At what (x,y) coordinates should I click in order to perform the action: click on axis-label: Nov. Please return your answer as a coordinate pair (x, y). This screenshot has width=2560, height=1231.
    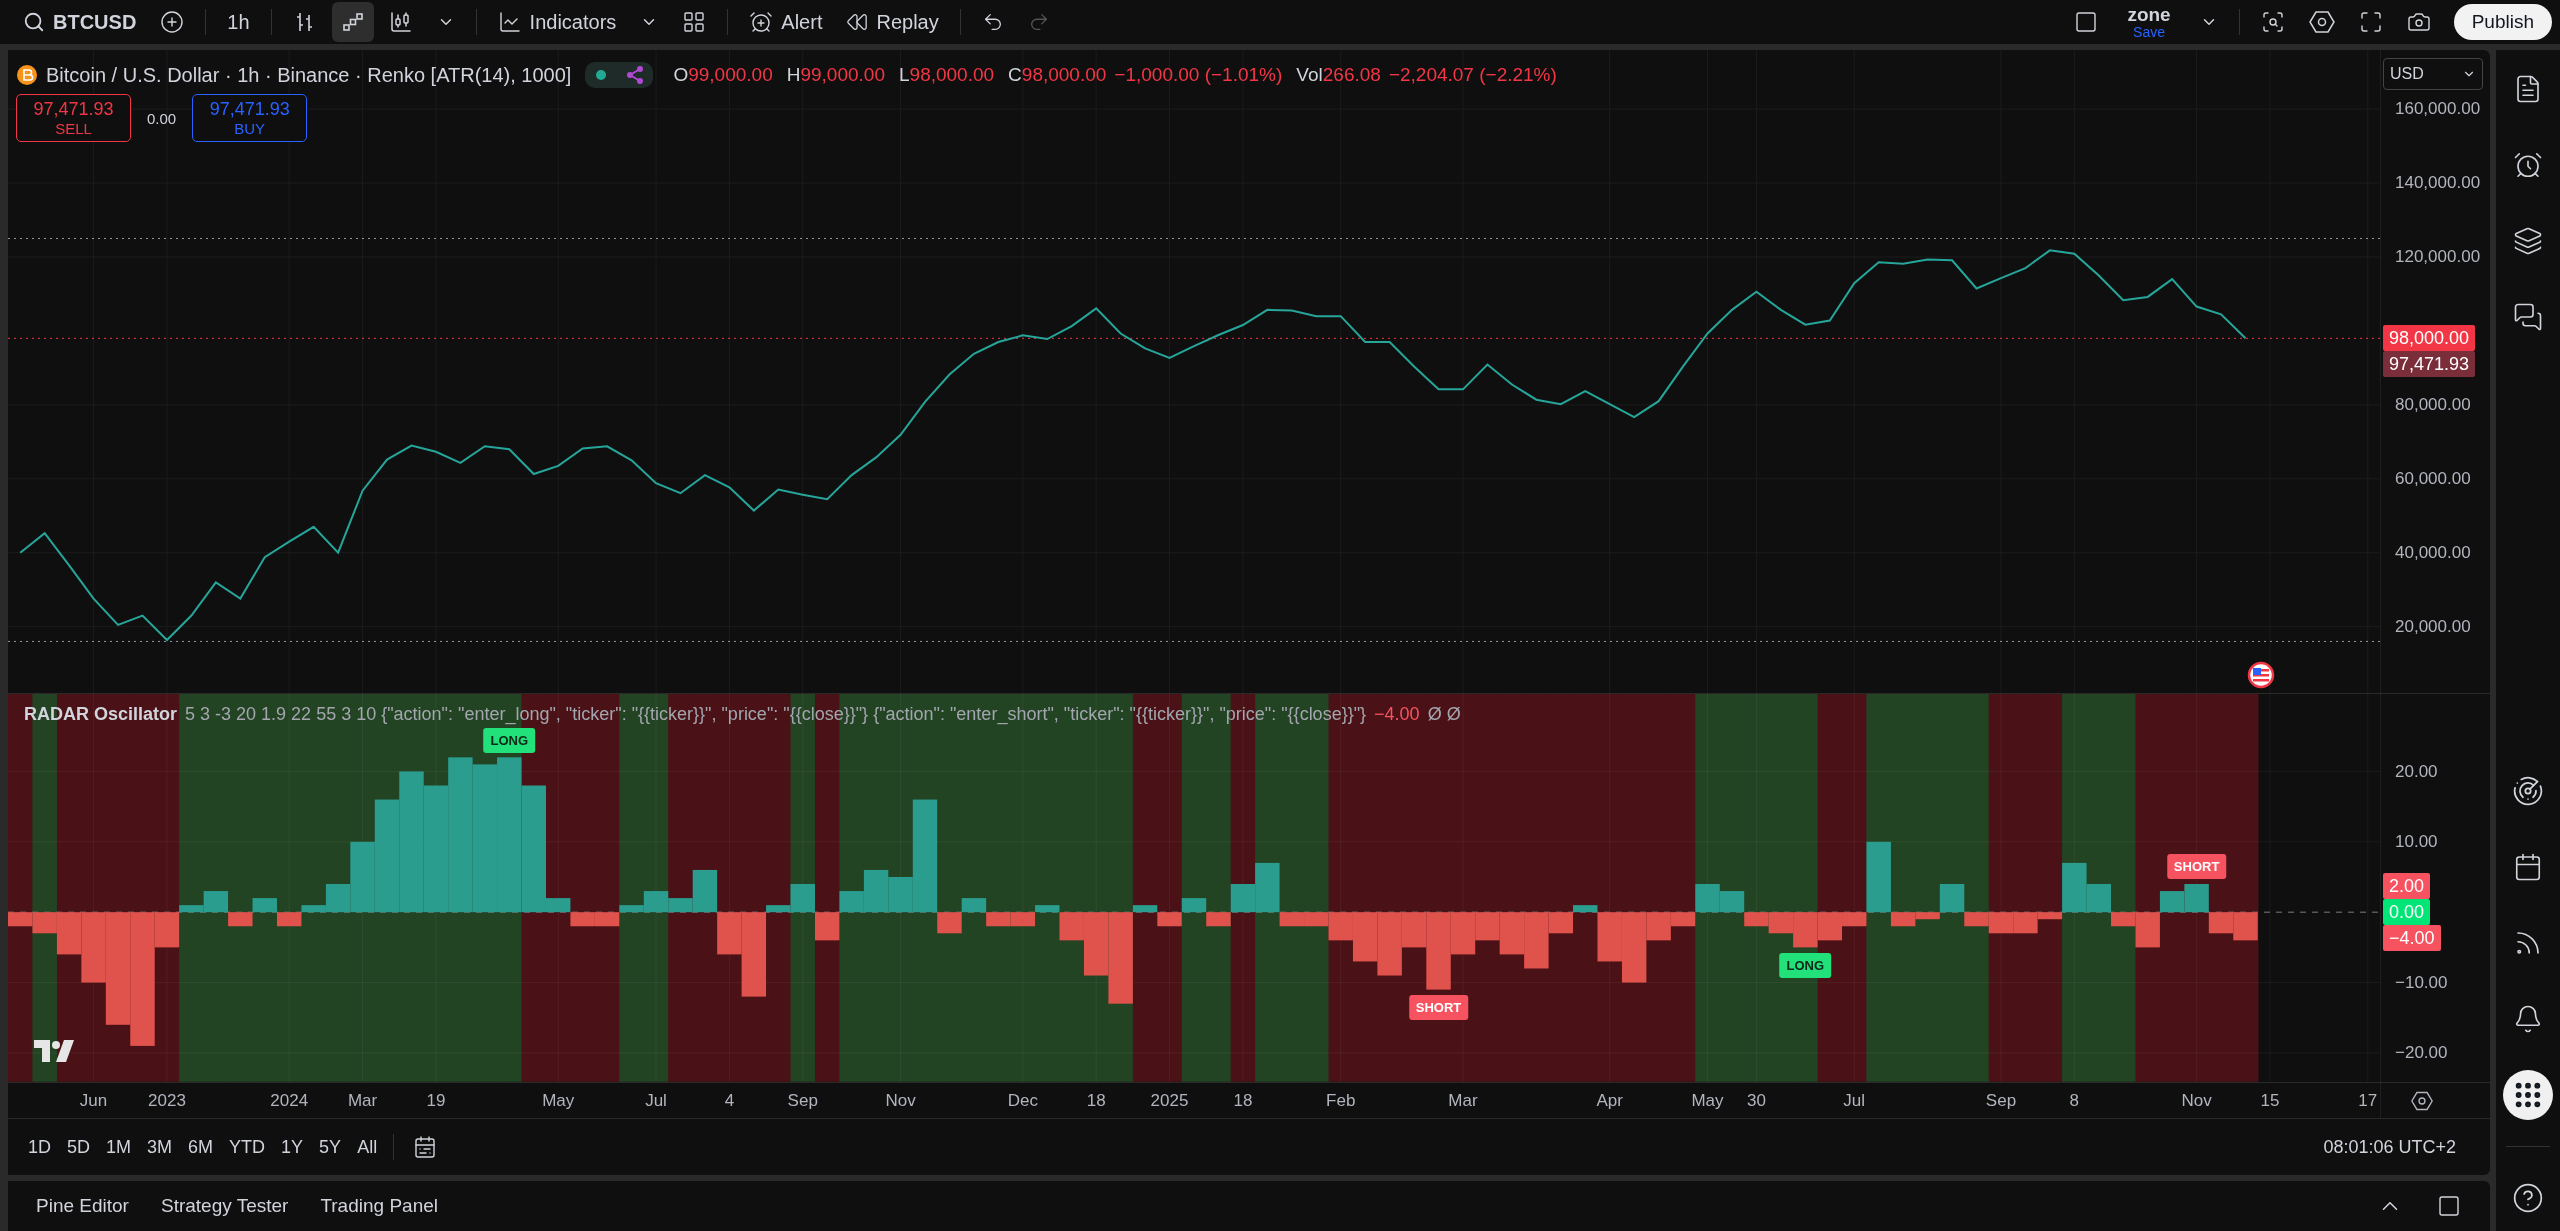
    Looking at the image, I should click on (900, 1100).